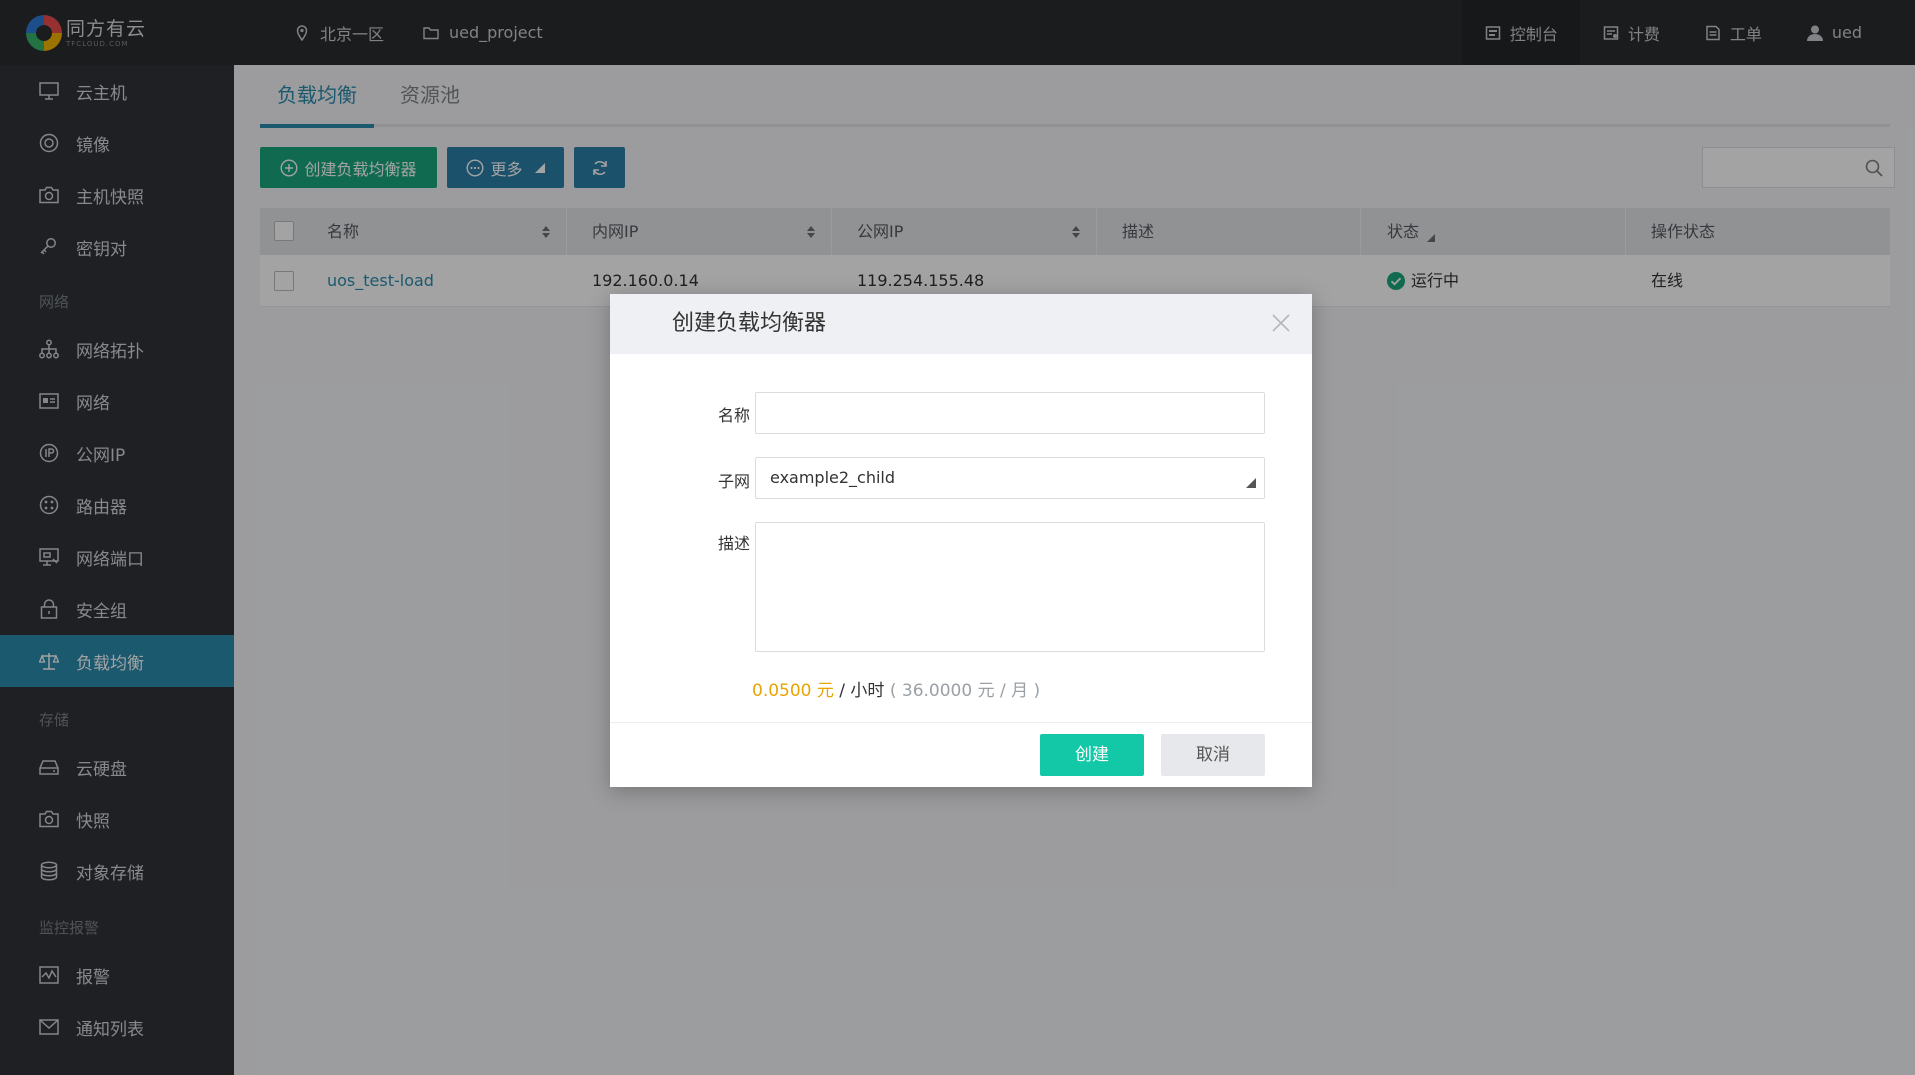  What do you see at coordinates (1010, 478) in the screenshot?
I see `subnet-select: example2_child` at bounding box center [1010, 478].